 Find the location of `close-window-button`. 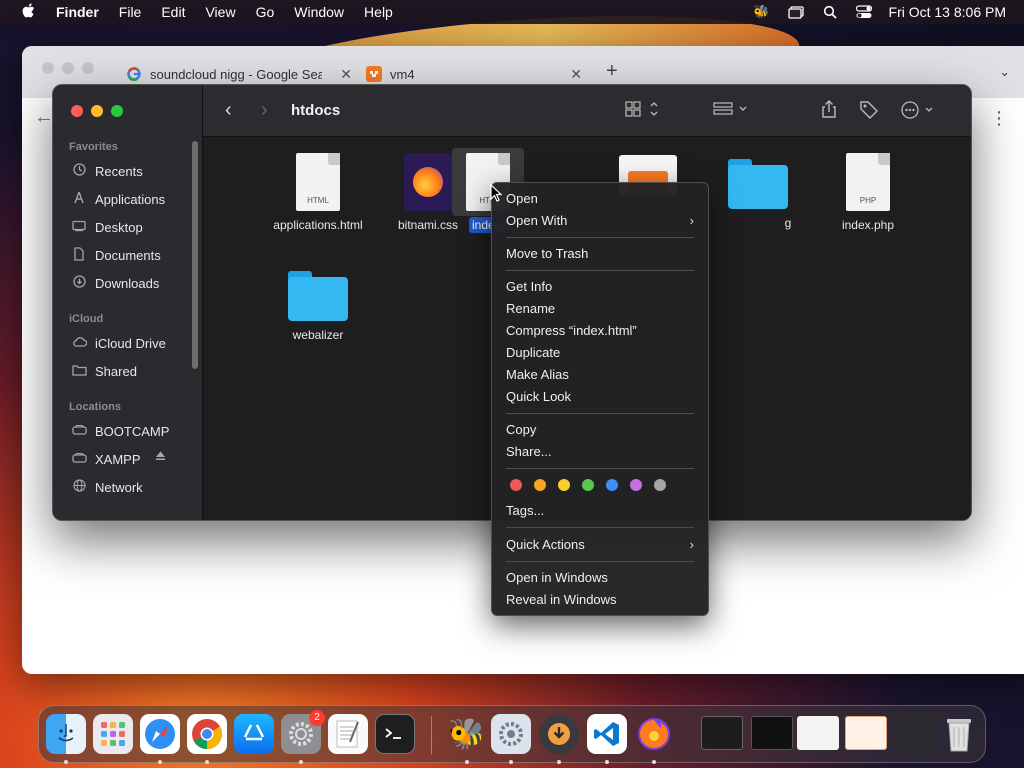

close-window-button is located at coordinates (77, 111).